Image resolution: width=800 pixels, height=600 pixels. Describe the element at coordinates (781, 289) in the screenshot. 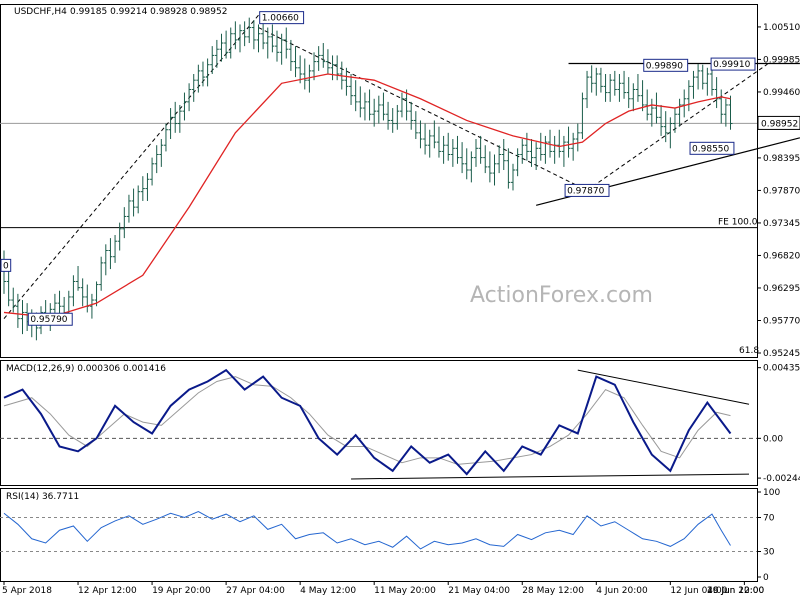

I see `price-ytick-label: 0.96295` at that location.